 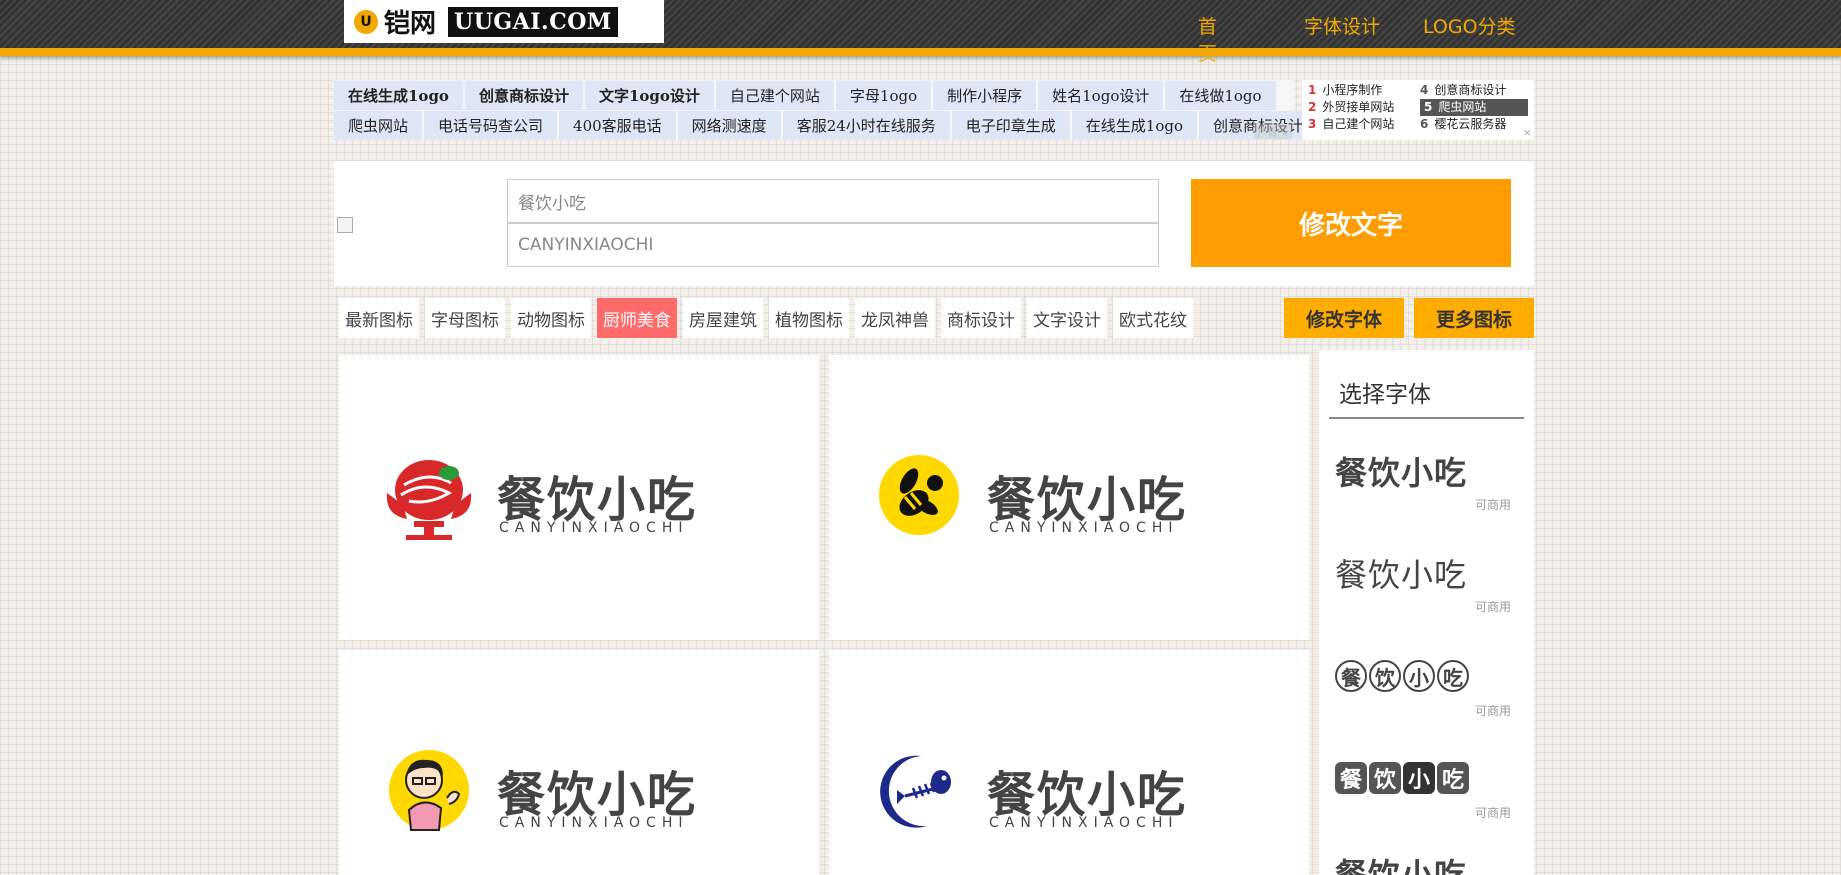 What do you see at coordinates (919, 495) in the screenshot?
I see `bee-on-yellow-circle-icon` at bounding box center [919, 495].